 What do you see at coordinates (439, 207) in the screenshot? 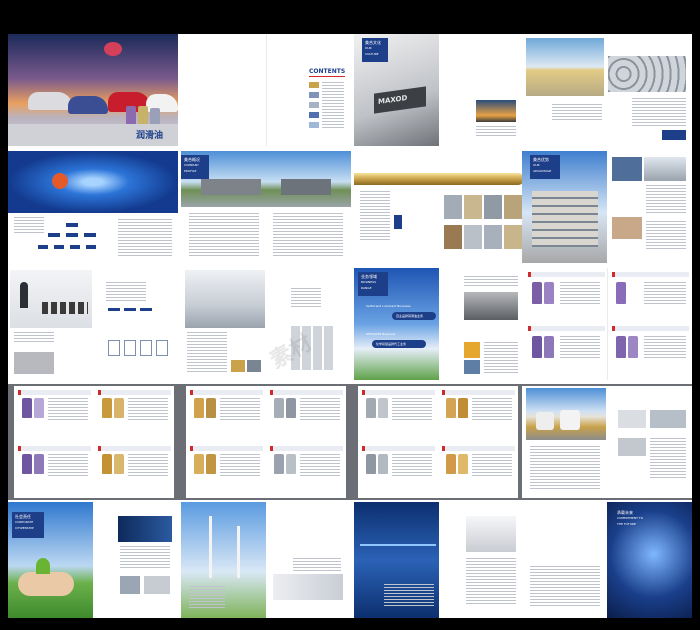
I see `spread-quality` at bounding box center [439, 207].